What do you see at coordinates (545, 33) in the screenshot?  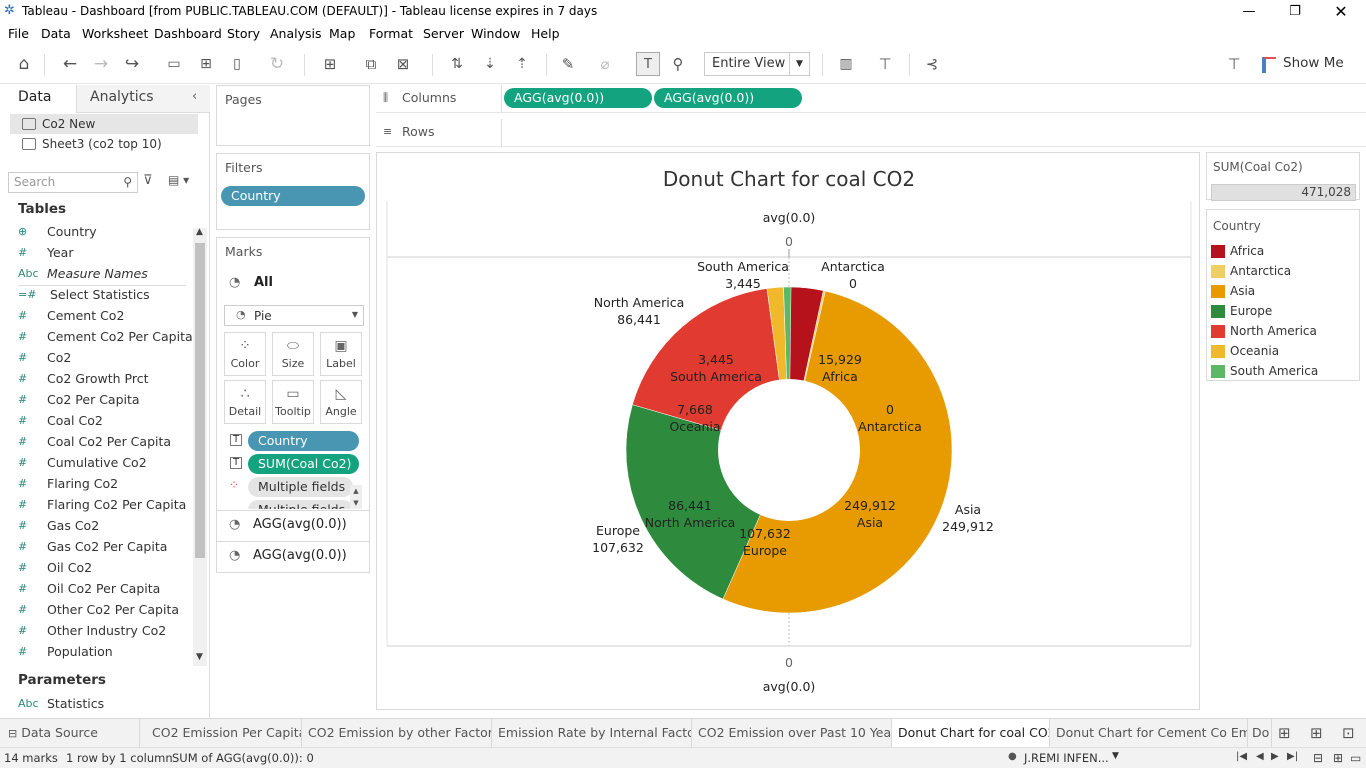 I see `menu-help: Help` at bounding box center [545, 33].